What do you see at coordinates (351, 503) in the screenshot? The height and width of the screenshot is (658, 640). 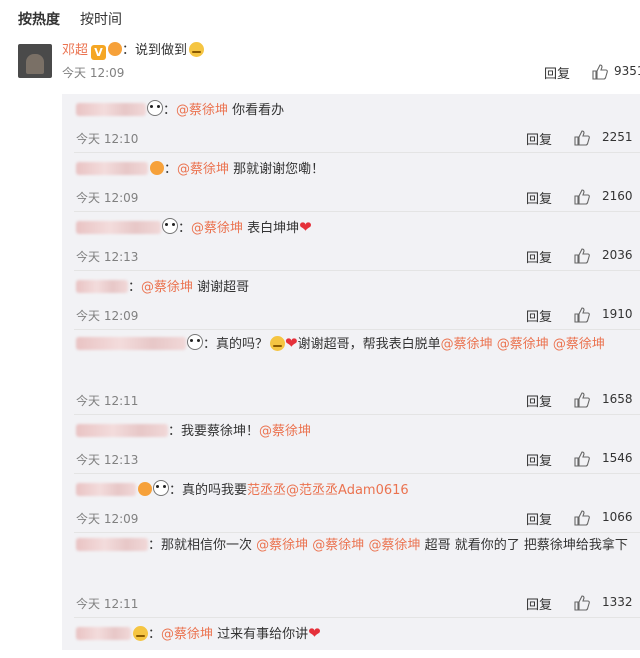 I see `reply-item: ：真的吗我要范丞丞@范丞丞Adam0616 今天 12:09 回复 1066` at bounding box center [351, 503].